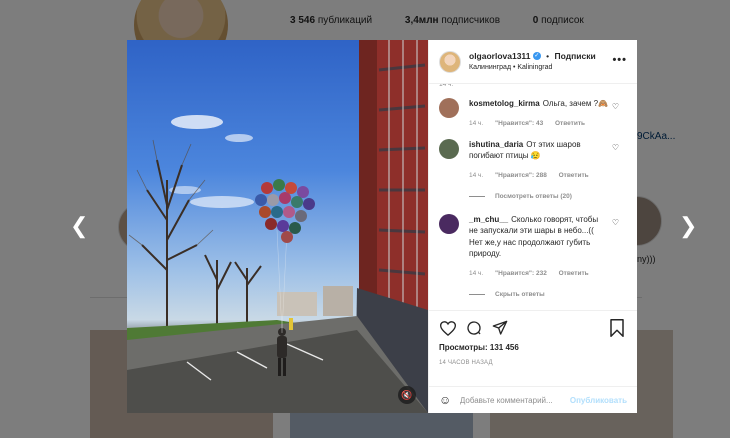 The image size is (730, 438). Describe the element at coordinates (688, 226) in the screenshot. I see `chevron-right-icon: ❯` at that location.